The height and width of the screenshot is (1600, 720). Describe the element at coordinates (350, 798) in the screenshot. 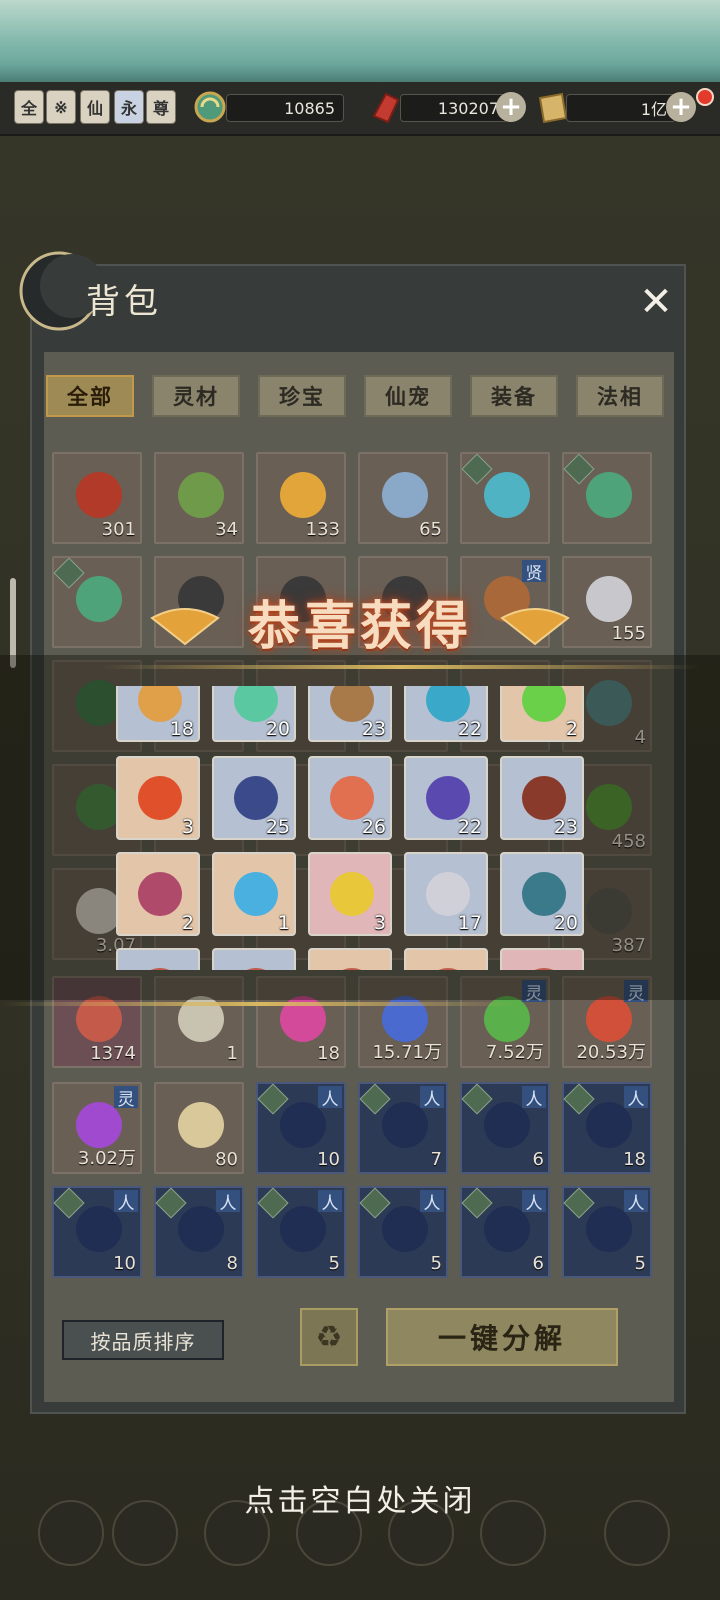

I see `reward-item: 26` at that location.